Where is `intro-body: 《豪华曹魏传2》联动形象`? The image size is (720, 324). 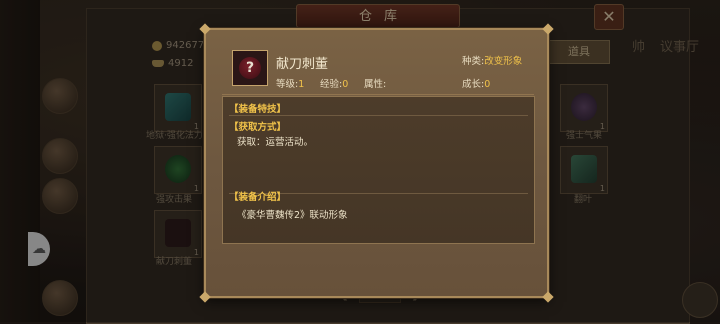 intro-body: 《豪华曹魏传2》联动形象 is located at coordinates (292, 215).